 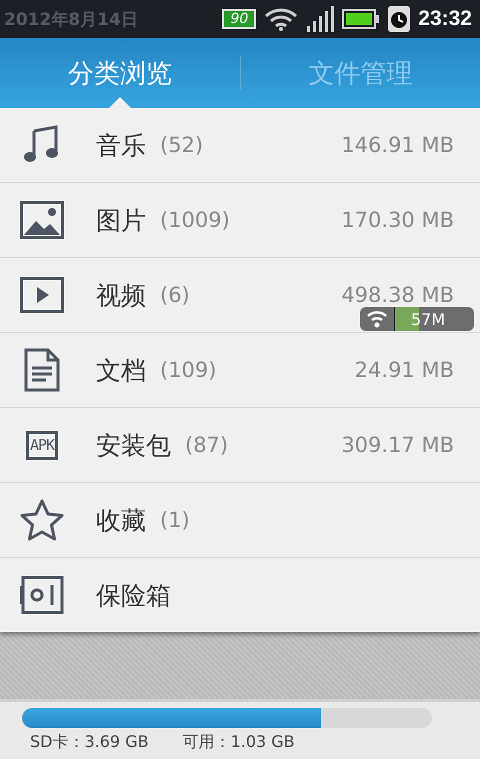 What do you see at coordinates (240, 595) in the screenshot?
I see `category-item: 保险箱` at bounding box center [240, 595].